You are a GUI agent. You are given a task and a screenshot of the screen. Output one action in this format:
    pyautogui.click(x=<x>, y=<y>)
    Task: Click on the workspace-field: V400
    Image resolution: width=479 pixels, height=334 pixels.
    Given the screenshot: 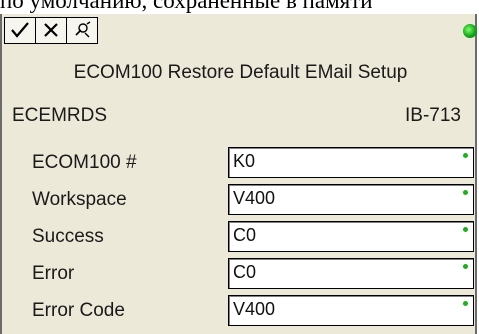 What is the action you would take?
    pyautogui.click(x=351, y=199)
    